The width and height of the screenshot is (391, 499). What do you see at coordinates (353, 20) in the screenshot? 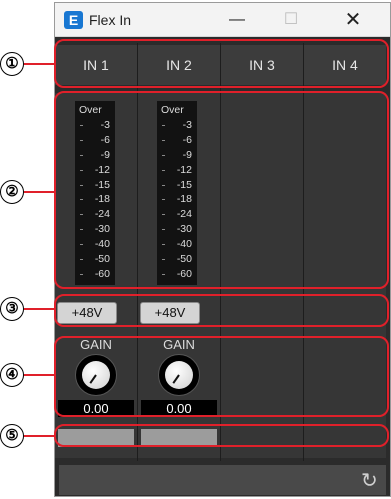
I see `close-button: ✕` at bounding box center [353, 20].